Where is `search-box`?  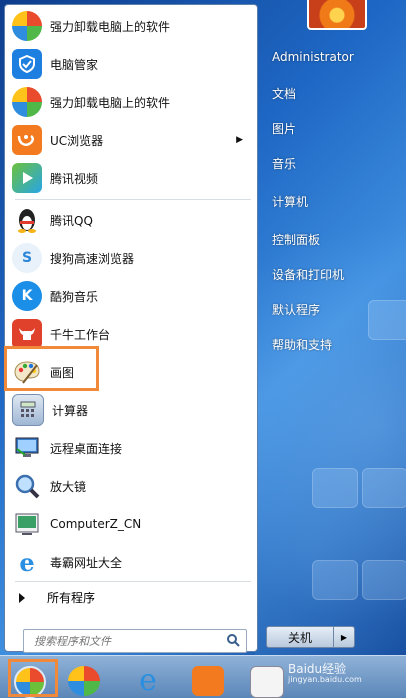 search-box is located at coordinates (135, 641).